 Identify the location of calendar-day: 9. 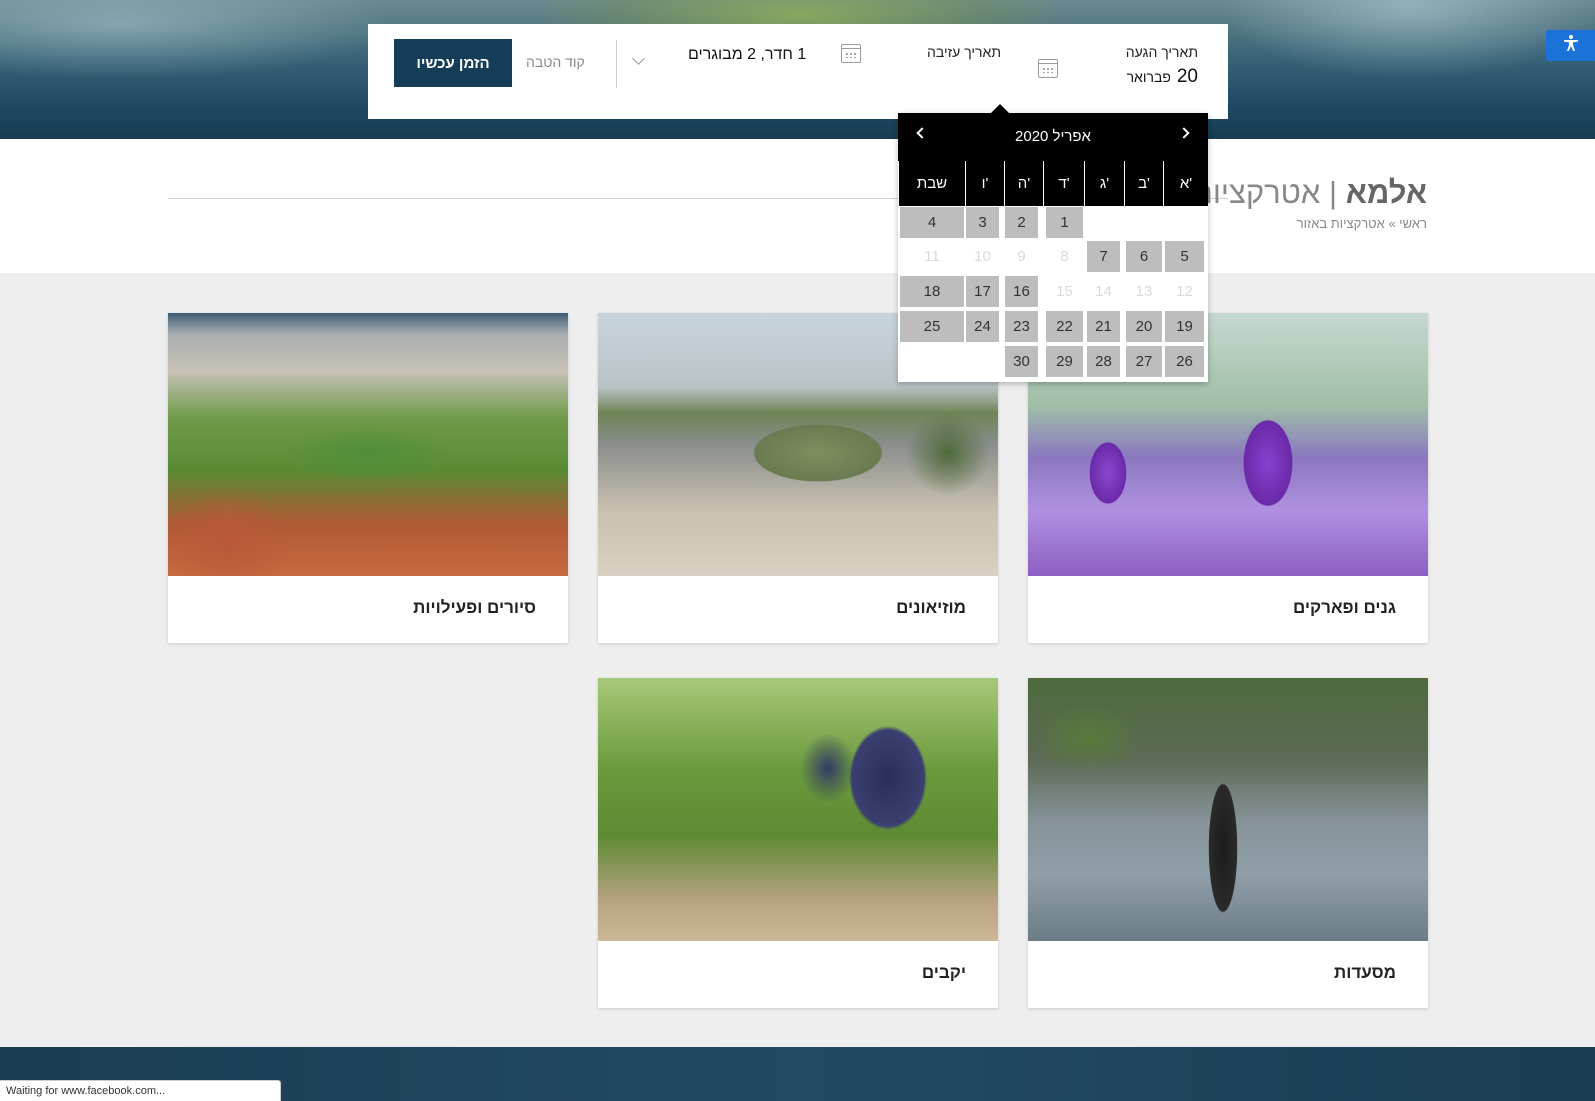
(1021, 256).